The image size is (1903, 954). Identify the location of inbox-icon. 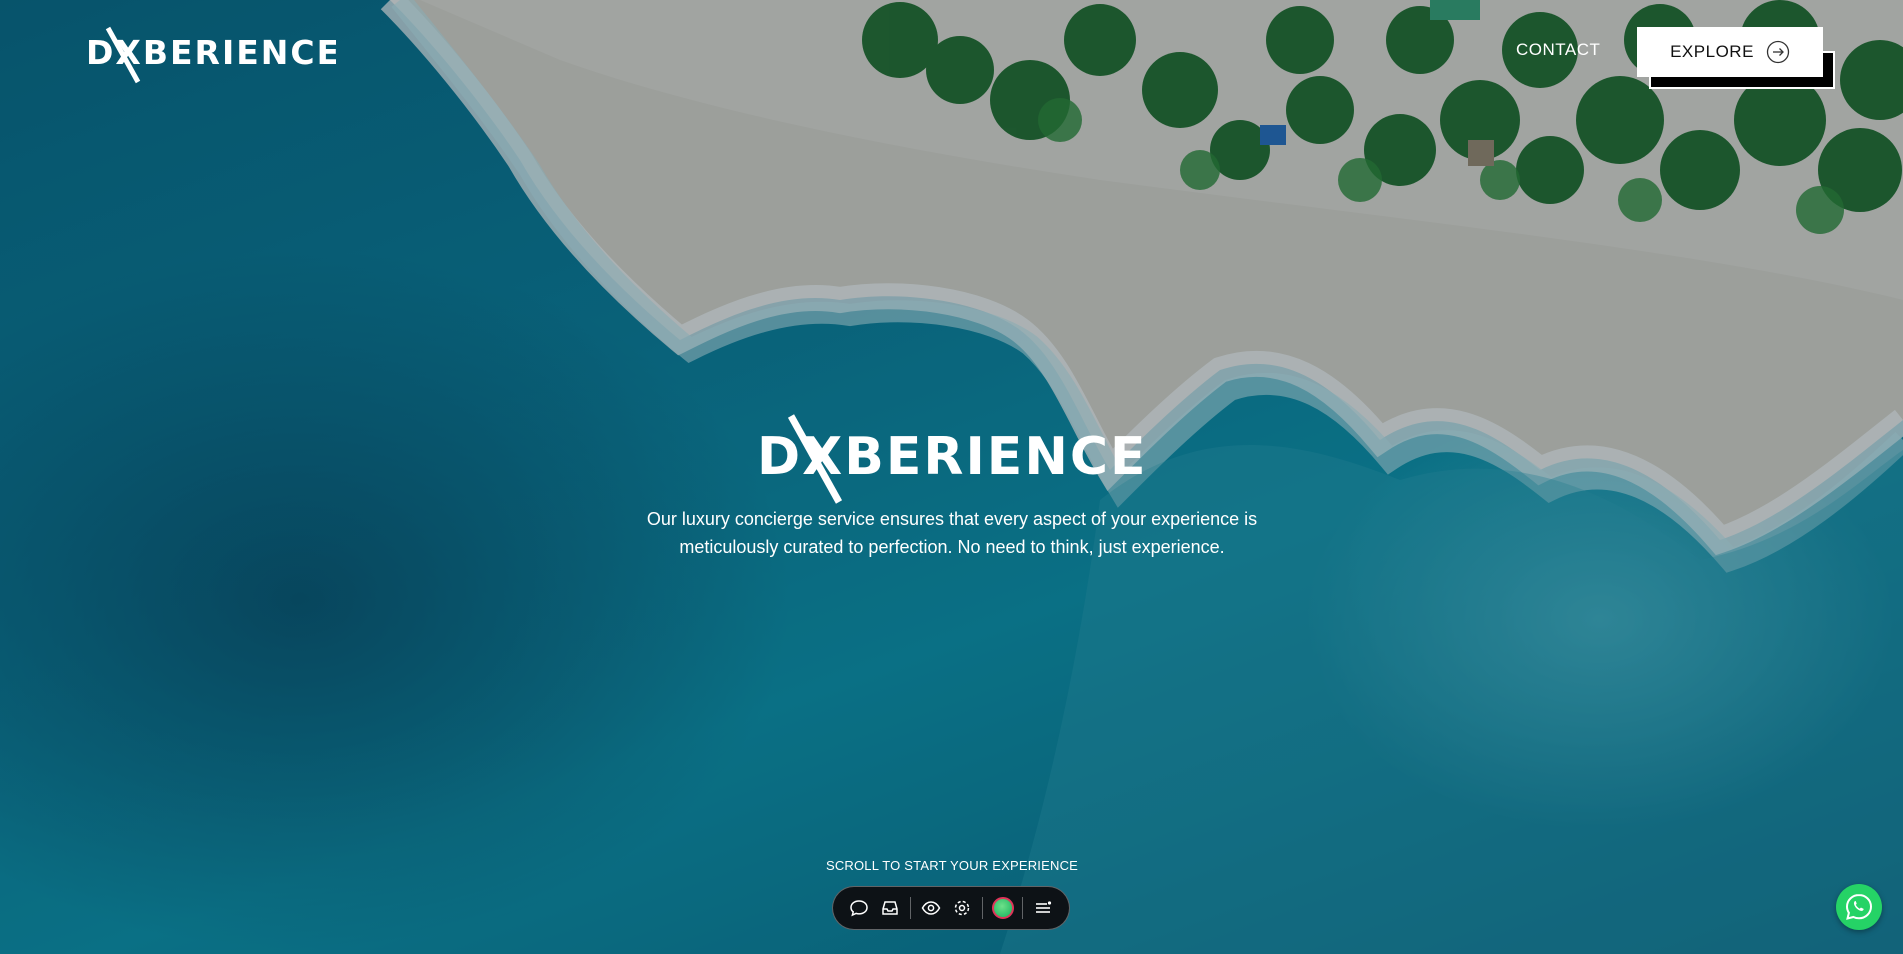
(891, 908).